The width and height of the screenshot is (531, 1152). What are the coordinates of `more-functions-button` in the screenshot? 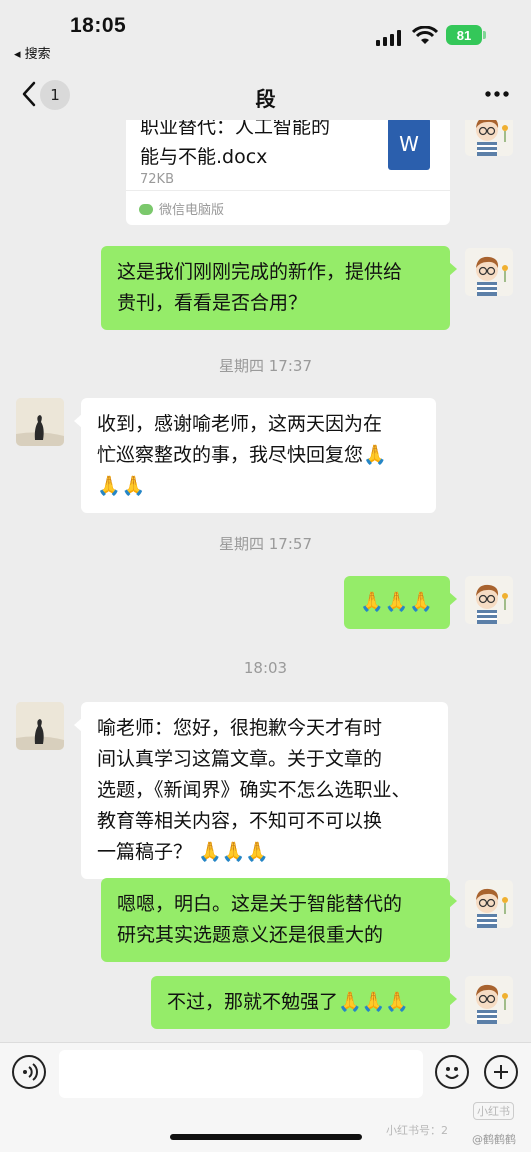 It's located at (501, 1072).